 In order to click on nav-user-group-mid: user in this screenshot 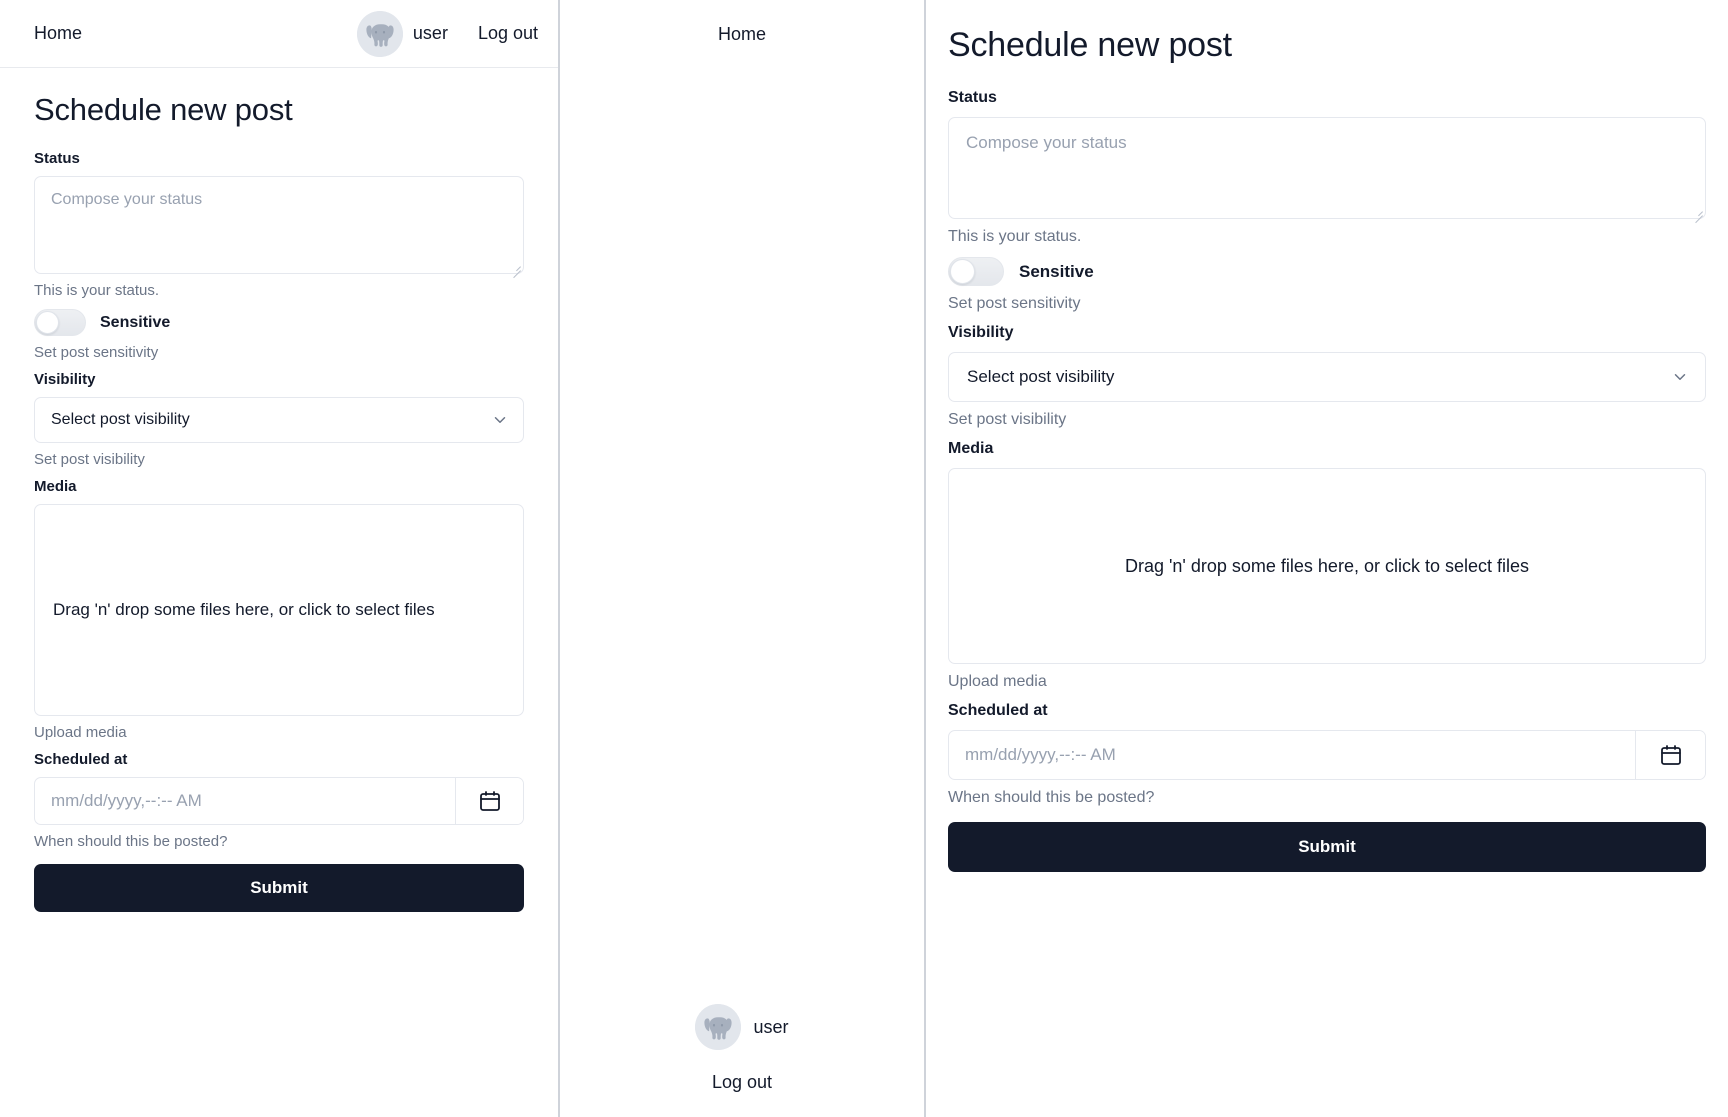, I will do `click(742, 1027)`.